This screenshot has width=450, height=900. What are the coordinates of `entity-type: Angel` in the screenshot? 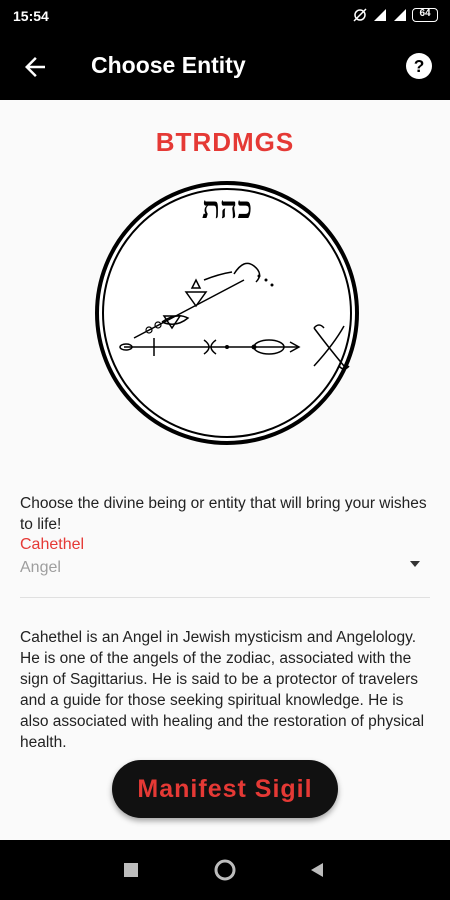 It's located at (40, 567).